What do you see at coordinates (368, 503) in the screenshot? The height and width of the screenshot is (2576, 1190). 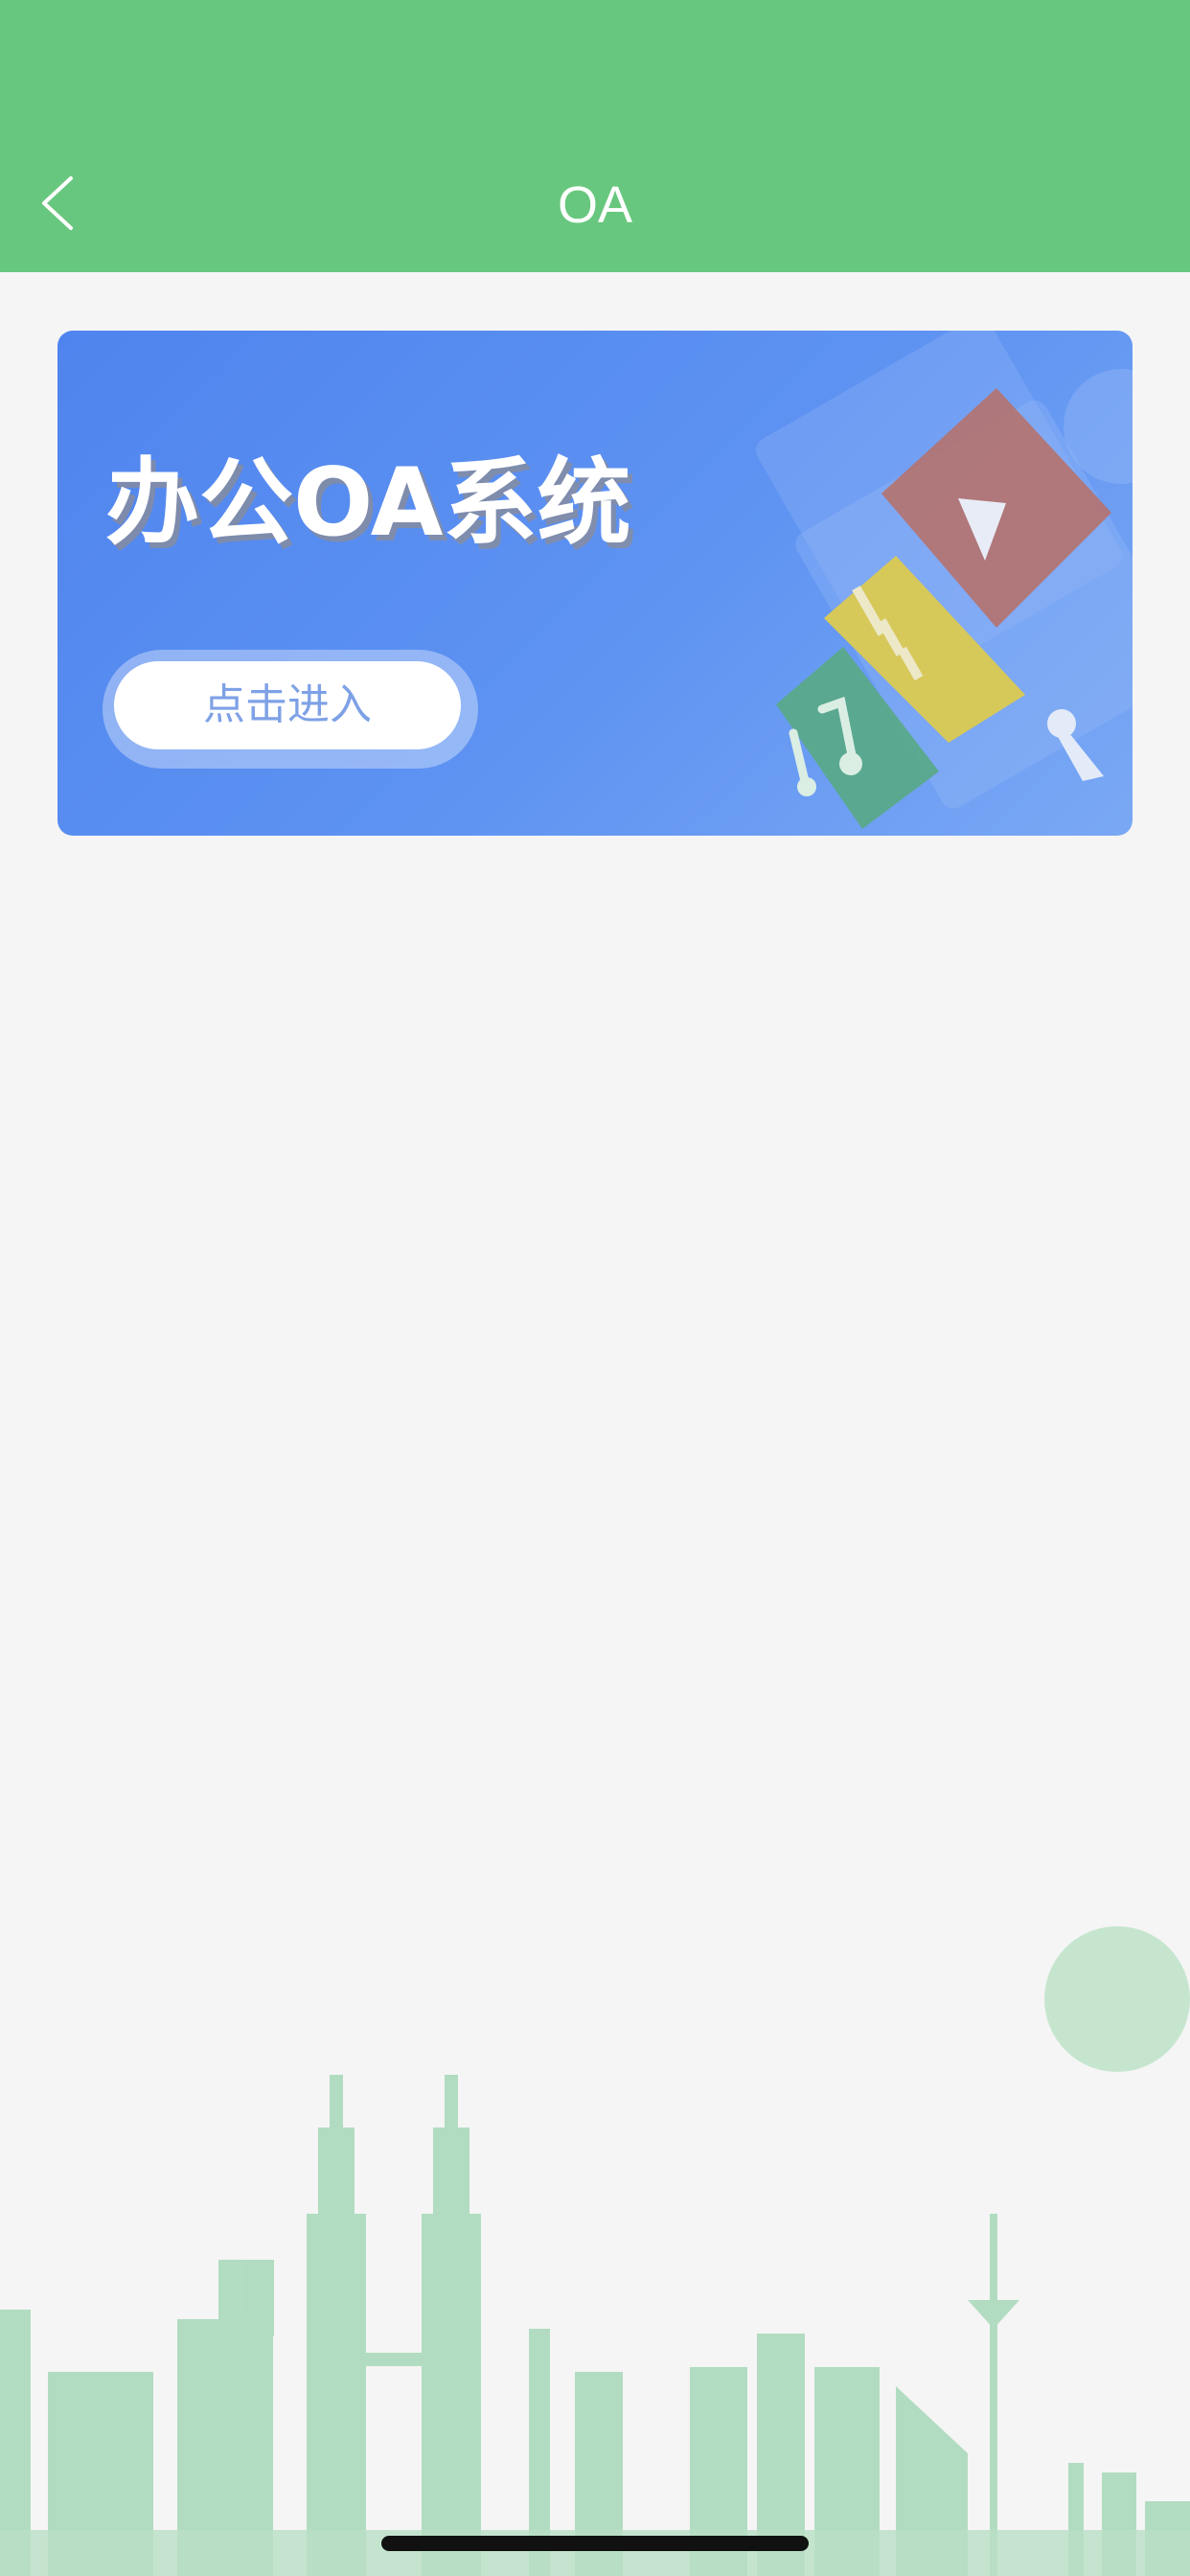 I see `banner-title: 办公OA系统` at bounding box center [368, 503].